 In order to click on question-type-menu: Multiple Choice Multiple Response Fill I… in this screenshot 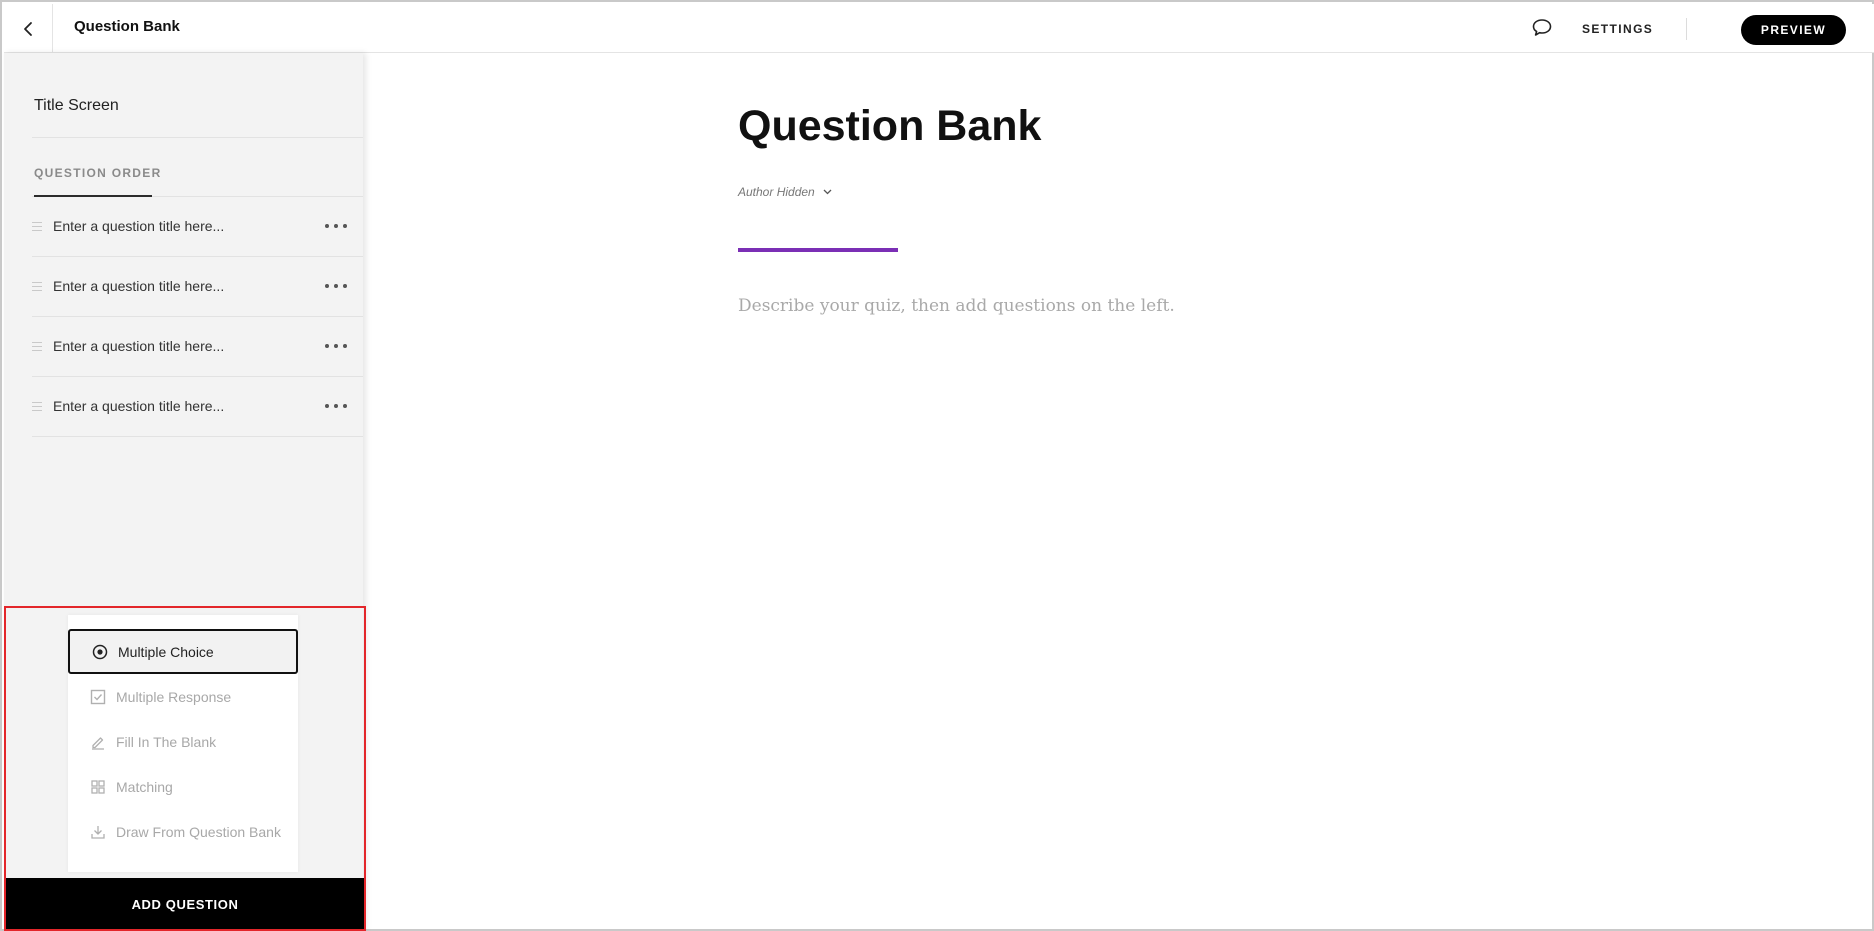, I will do `click(183, 743)`.